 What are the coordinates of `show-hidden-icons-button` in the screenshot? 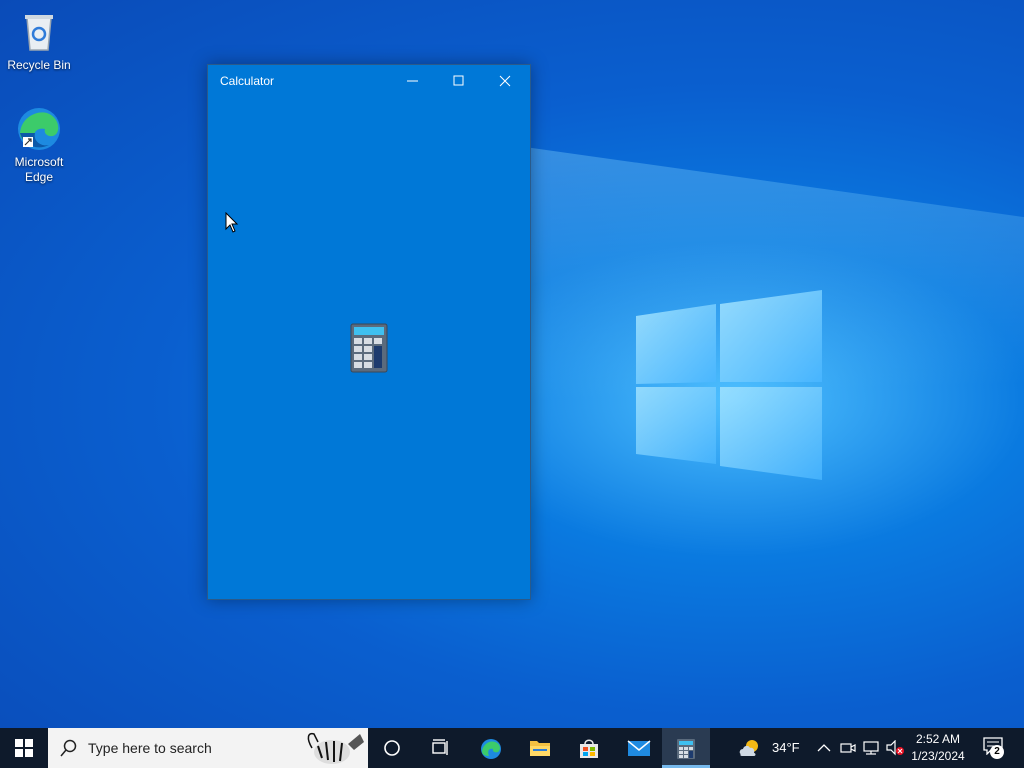 It's located at (824, 748).